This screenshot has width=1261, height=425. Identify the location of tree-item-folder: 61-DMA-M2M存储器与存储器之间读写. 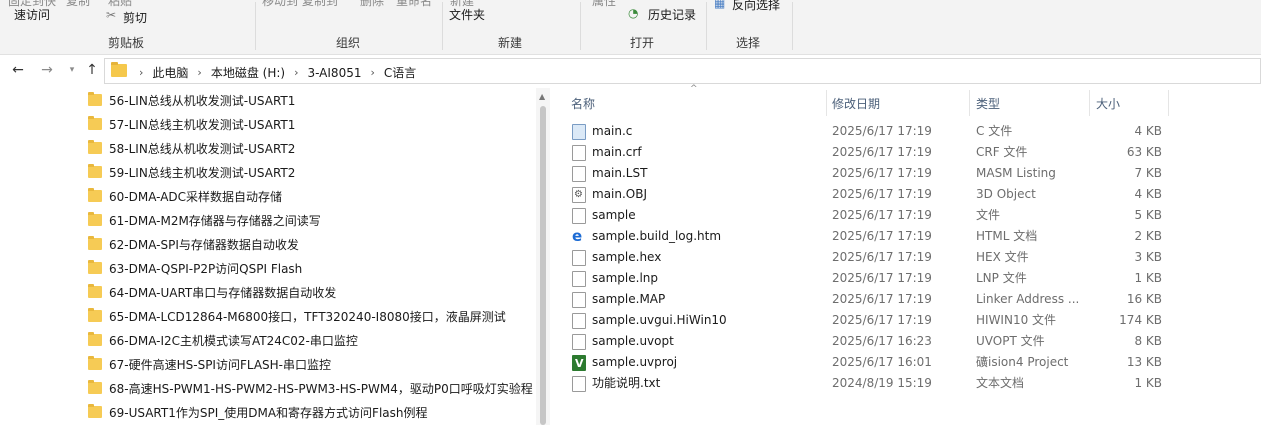
(204, 220).